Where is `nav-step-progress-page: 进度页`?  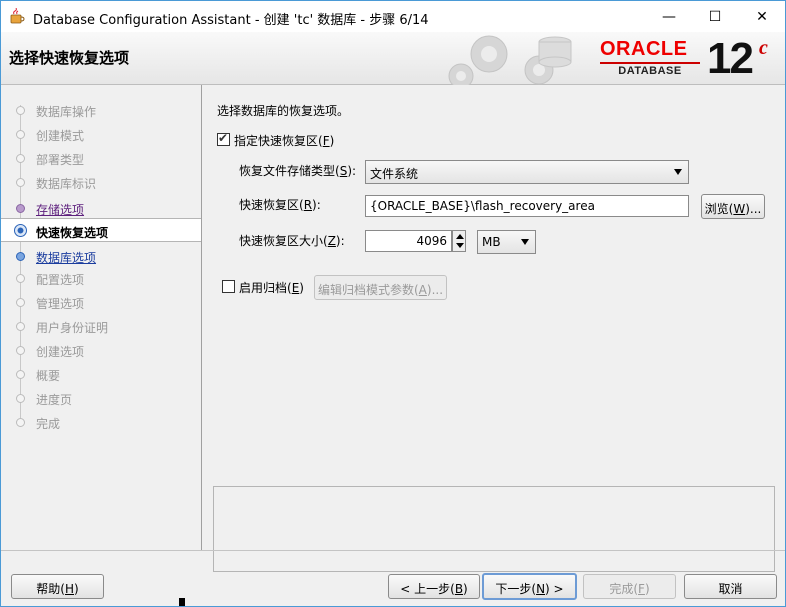
nav-step-progress-page: 进度页 is located at coordinates (101, 398).